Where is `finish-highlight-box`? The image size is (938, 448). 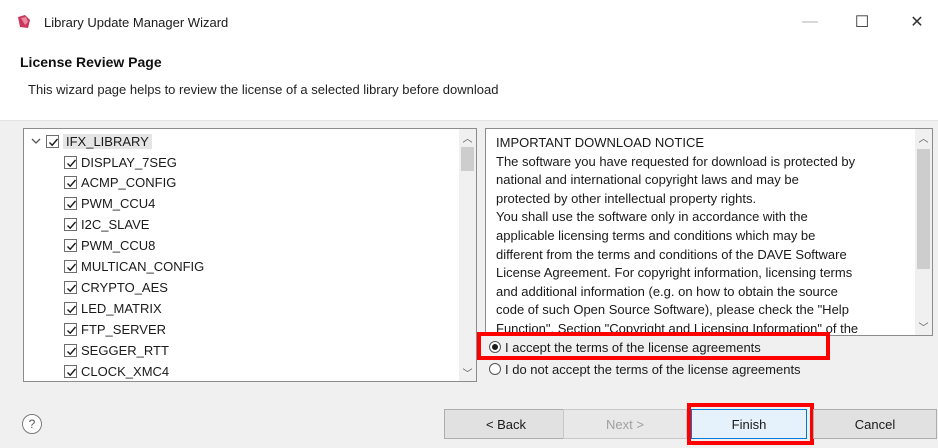
finish-highlight-box is located at coordinates (750, 424).